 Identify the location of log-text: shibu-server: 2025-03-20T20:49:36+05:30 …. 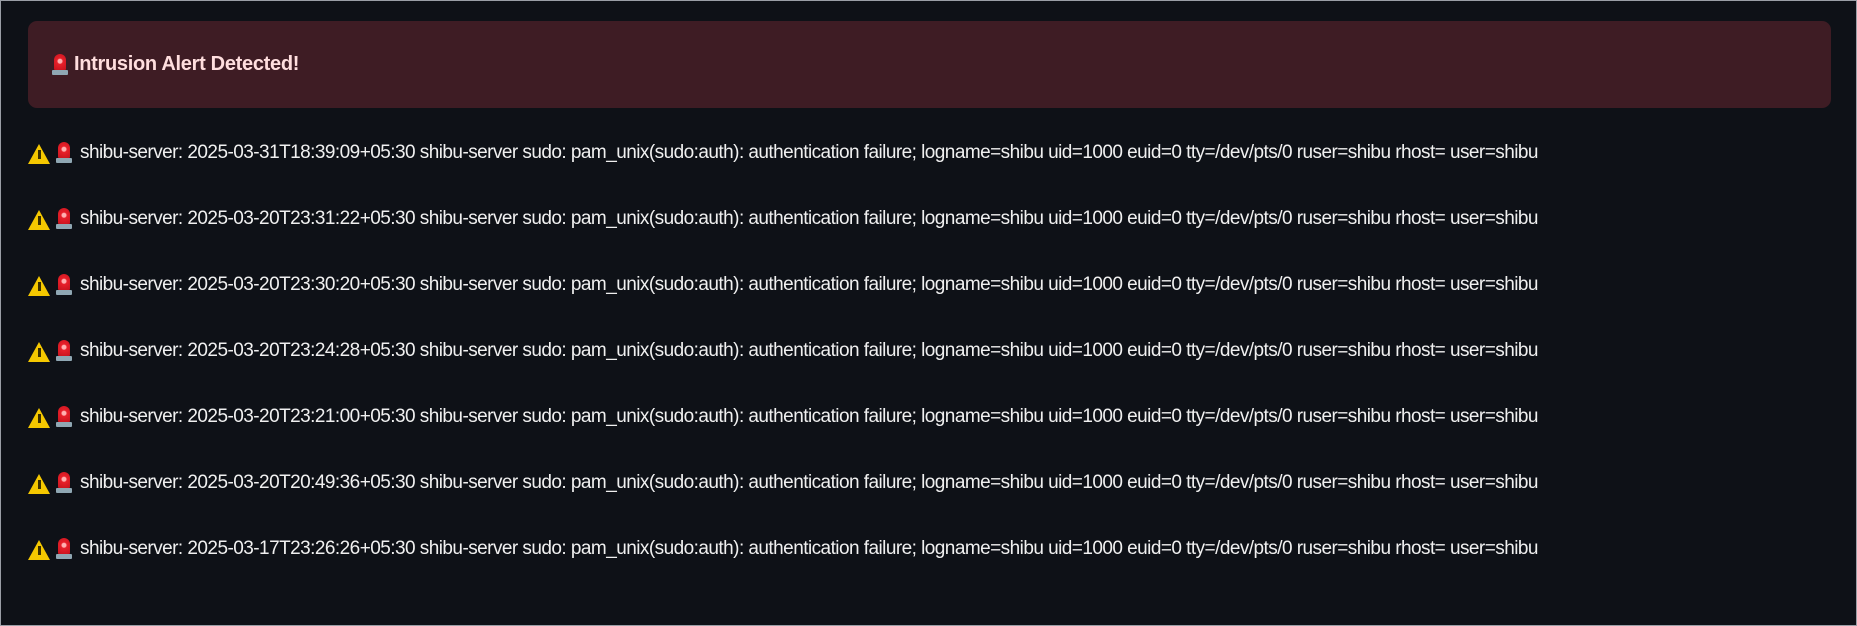
(809, 482).